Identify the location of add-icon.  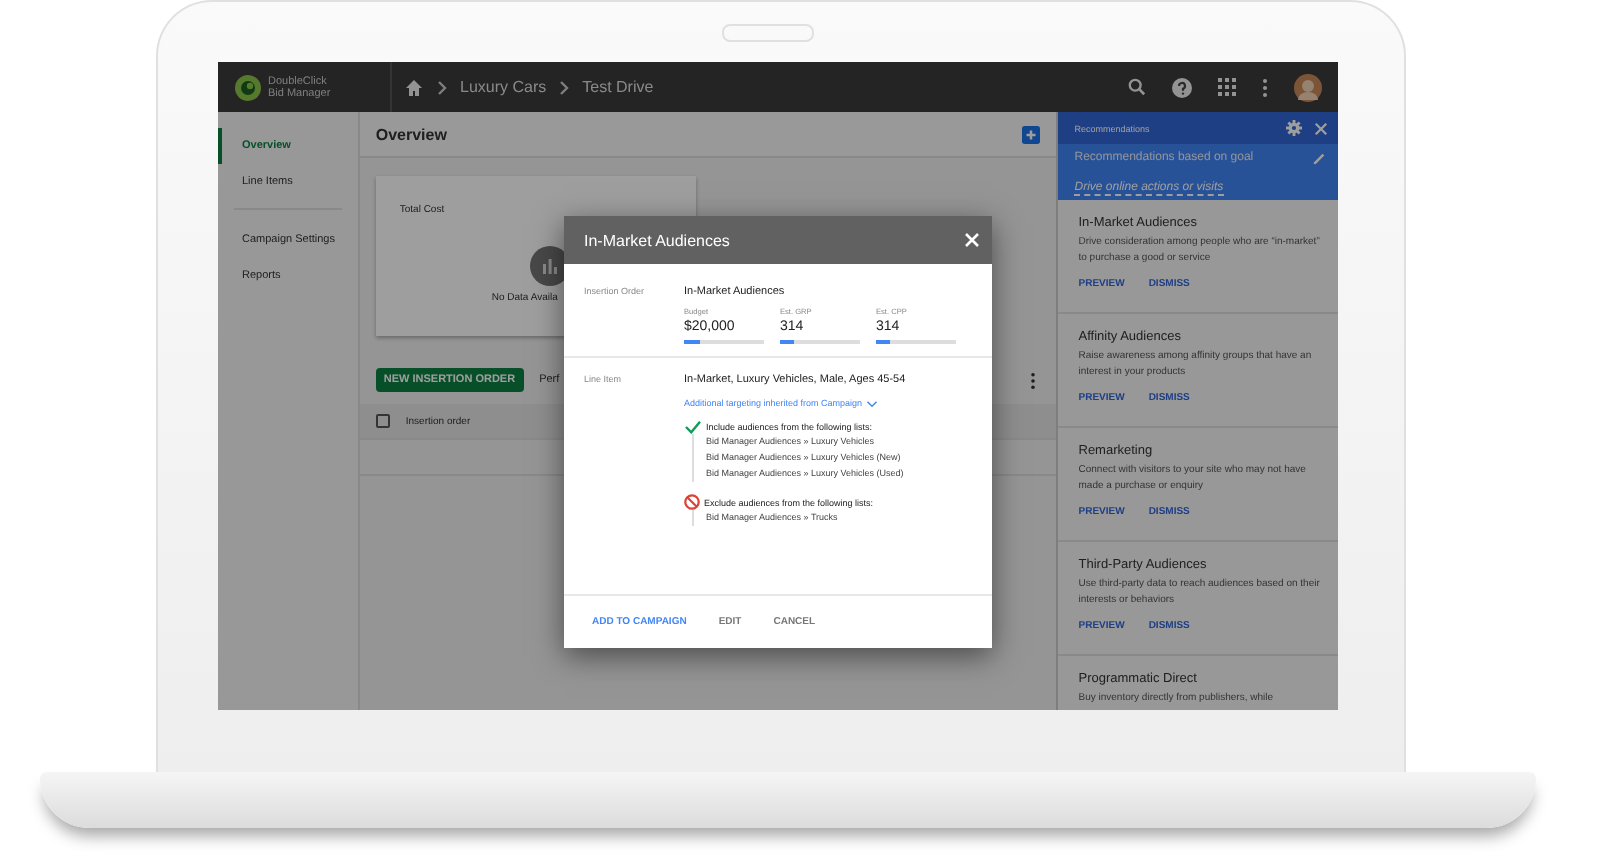
(1031, 134).